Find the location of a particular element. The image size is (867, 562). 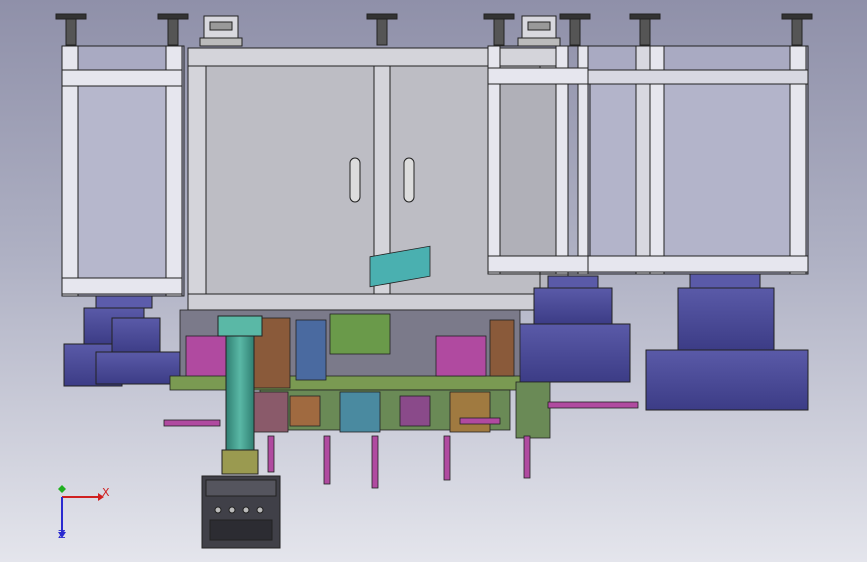

leveling-feet is located at coordinates (434, 29).